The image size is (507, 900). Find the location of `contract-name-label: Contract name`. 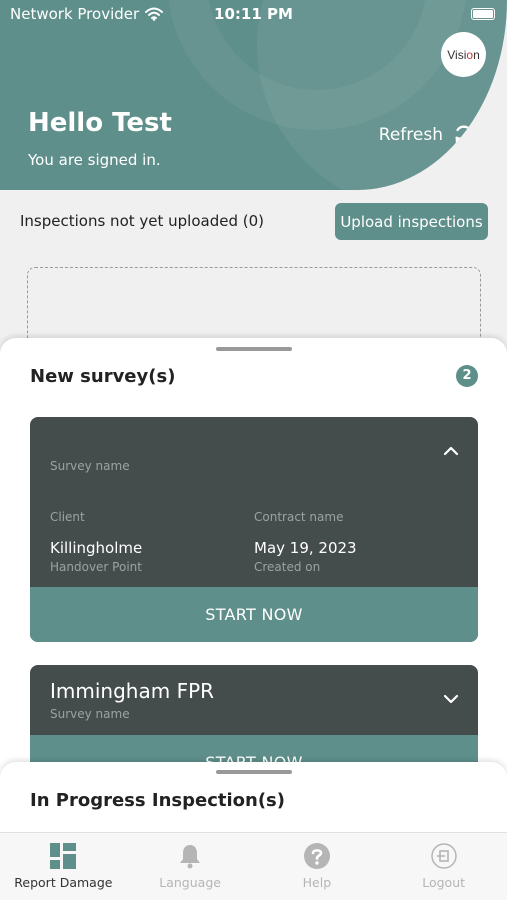

contract-name-label: Contract name is located at coordinates (299, 517).